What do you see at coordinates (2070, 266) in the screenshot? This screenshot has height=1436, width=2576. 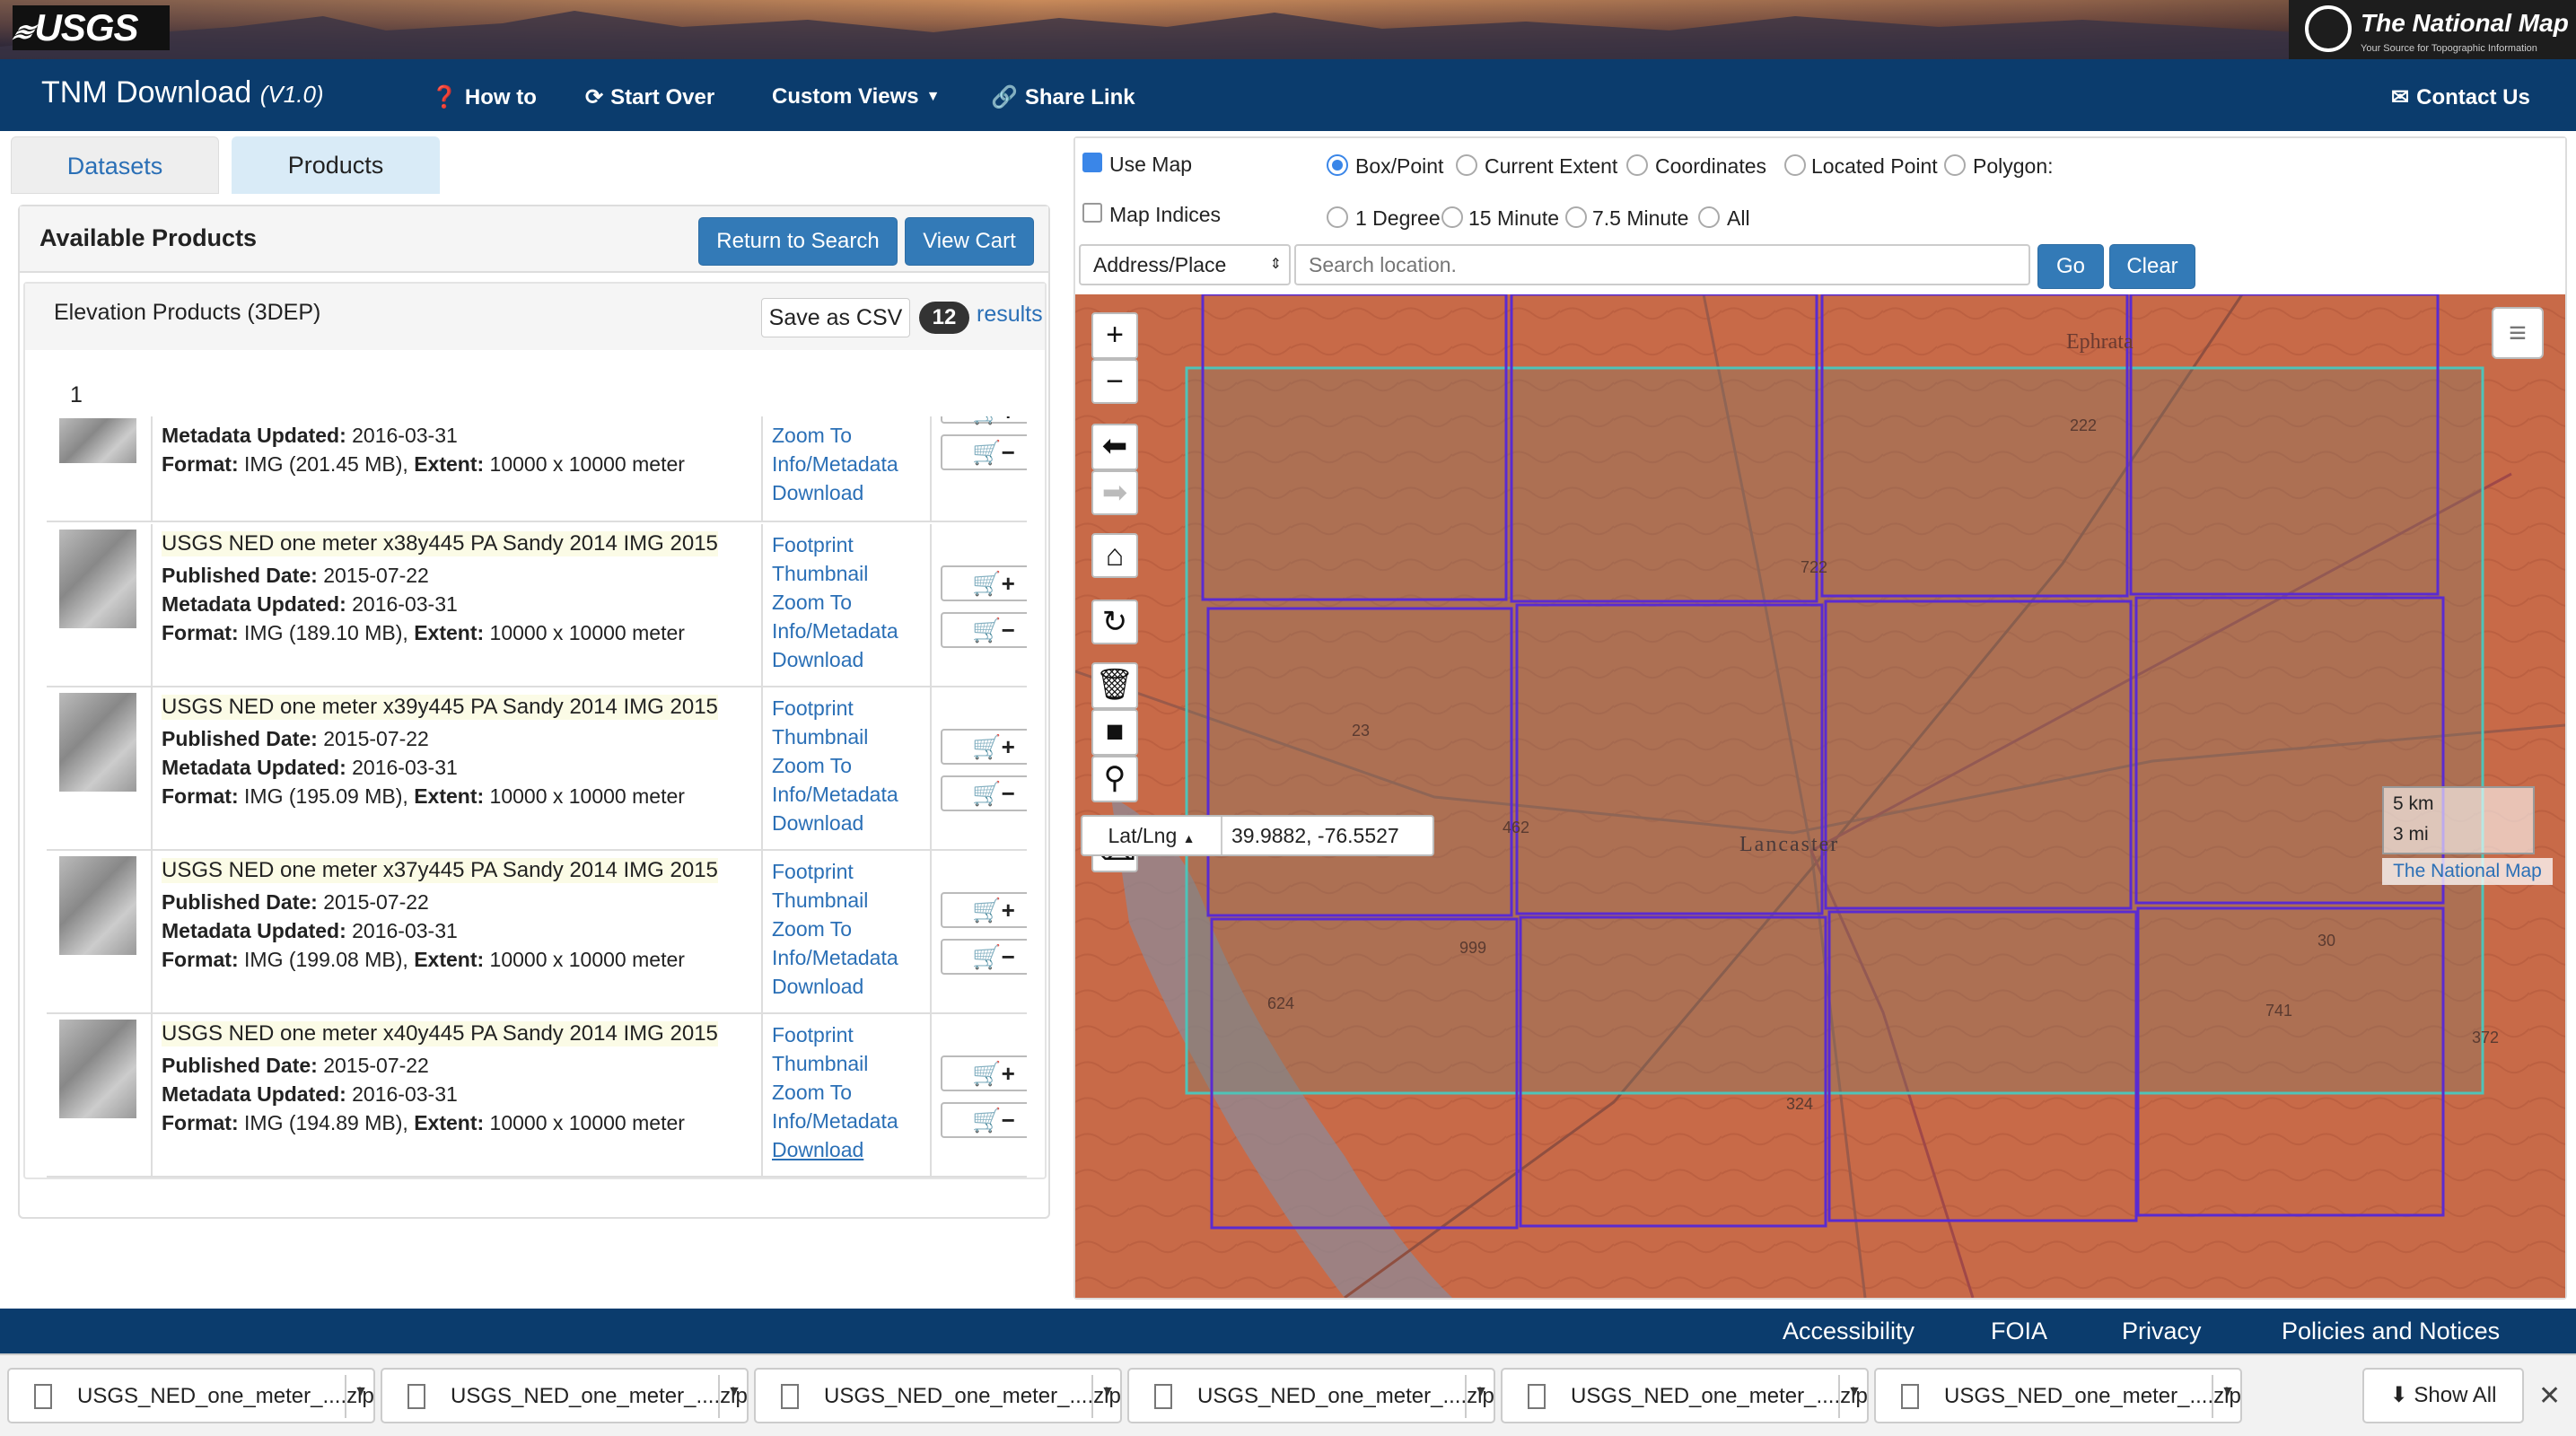 I see `go-button: Go` at bounding box center [2070, 266].